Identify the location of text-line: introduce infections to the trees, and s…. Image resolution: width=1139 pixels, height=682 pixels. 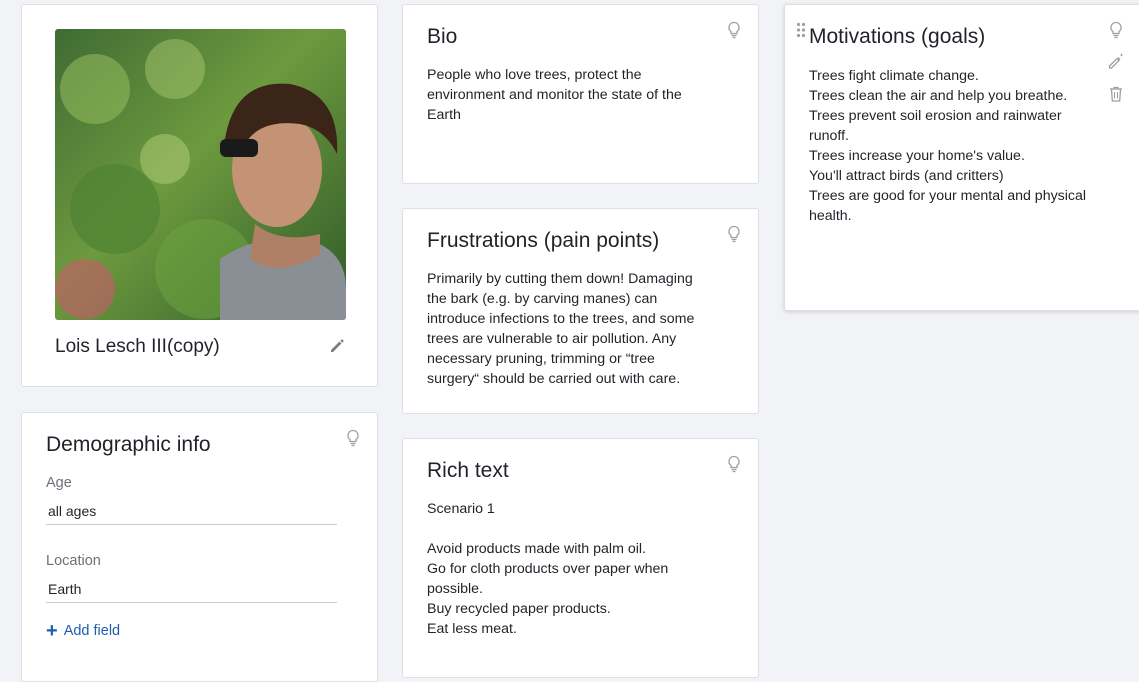
(561, 319).